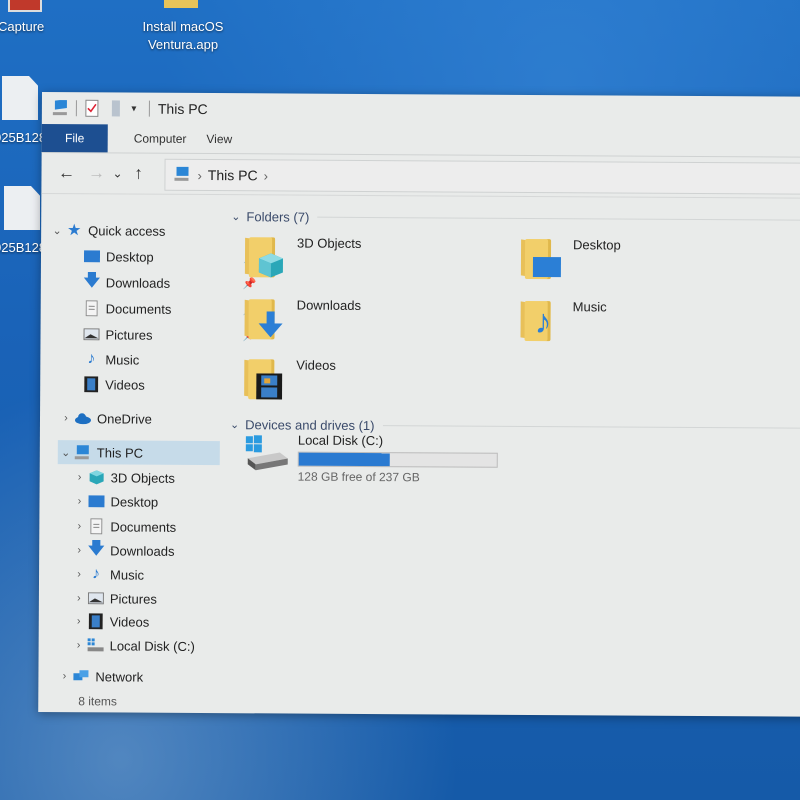 This screenshot has width=800, height=800. What do you see at coordinates (107, 574) in the screenshot?
I see `sidebar-item-music-pc: › ♪ Music` at bounding box center [107, 574].